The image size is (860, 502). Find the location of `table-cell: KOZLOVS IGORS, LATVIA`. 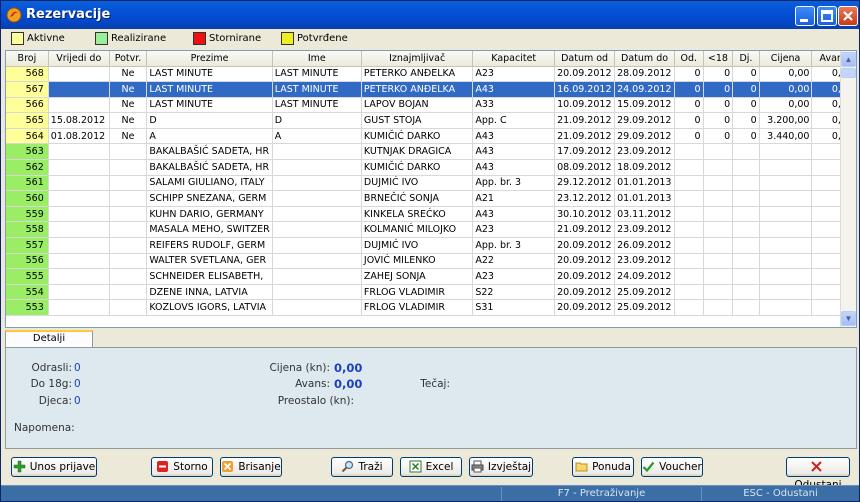

table-cell: KOZLOVS IGORS, LATVIA is located at coordinates (209, 307).